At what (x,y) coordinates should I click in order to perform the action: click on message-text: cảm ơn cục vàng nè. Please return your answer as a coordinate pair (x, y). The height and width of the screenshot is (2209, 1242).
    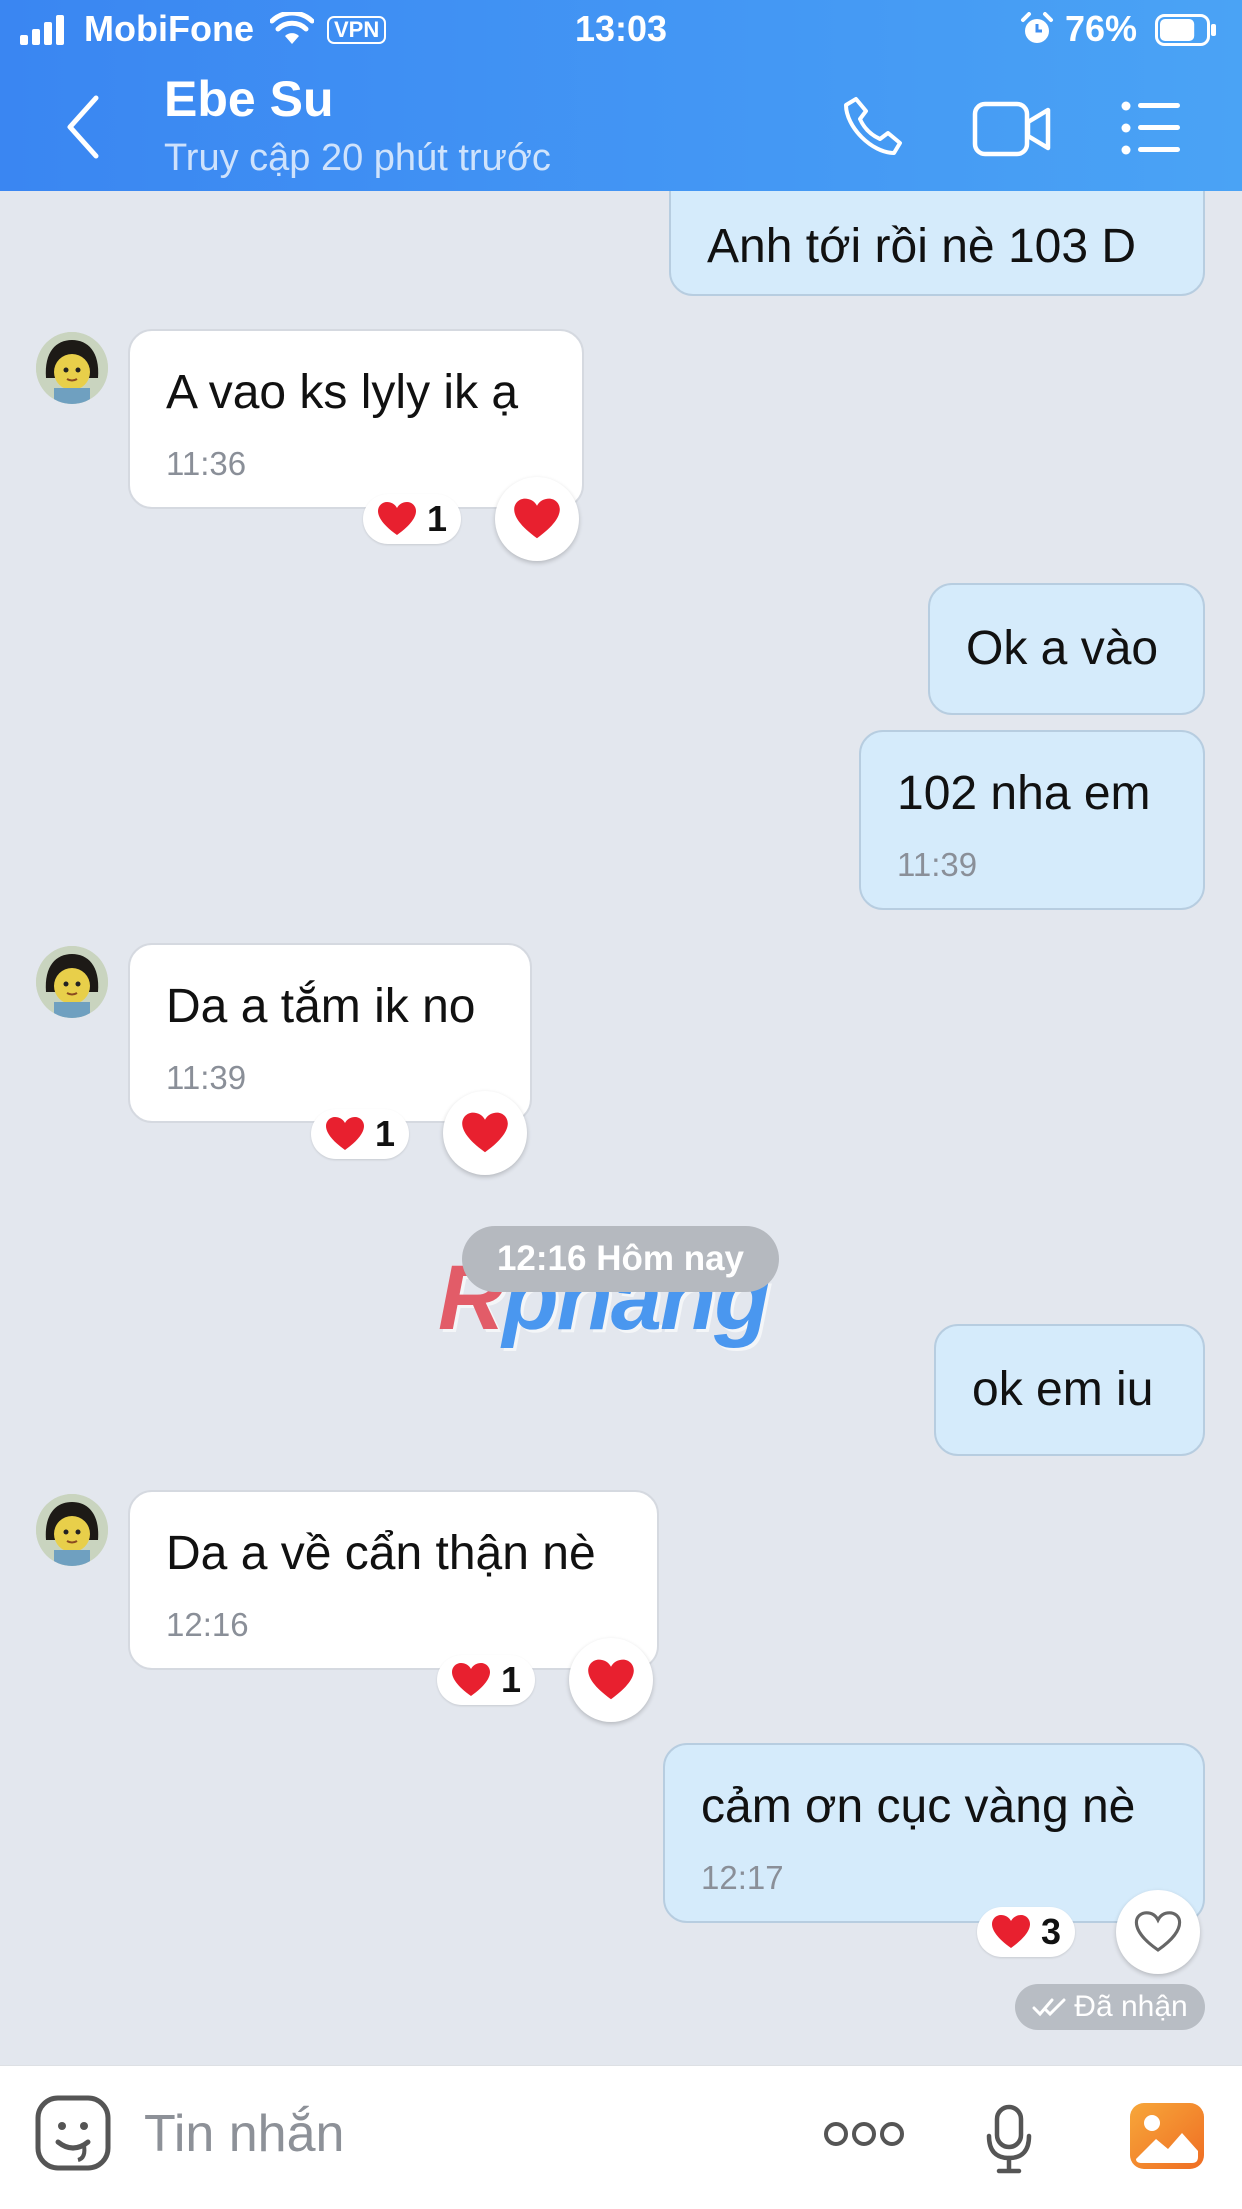
    Looking at the image, I should click on (918, 1806).